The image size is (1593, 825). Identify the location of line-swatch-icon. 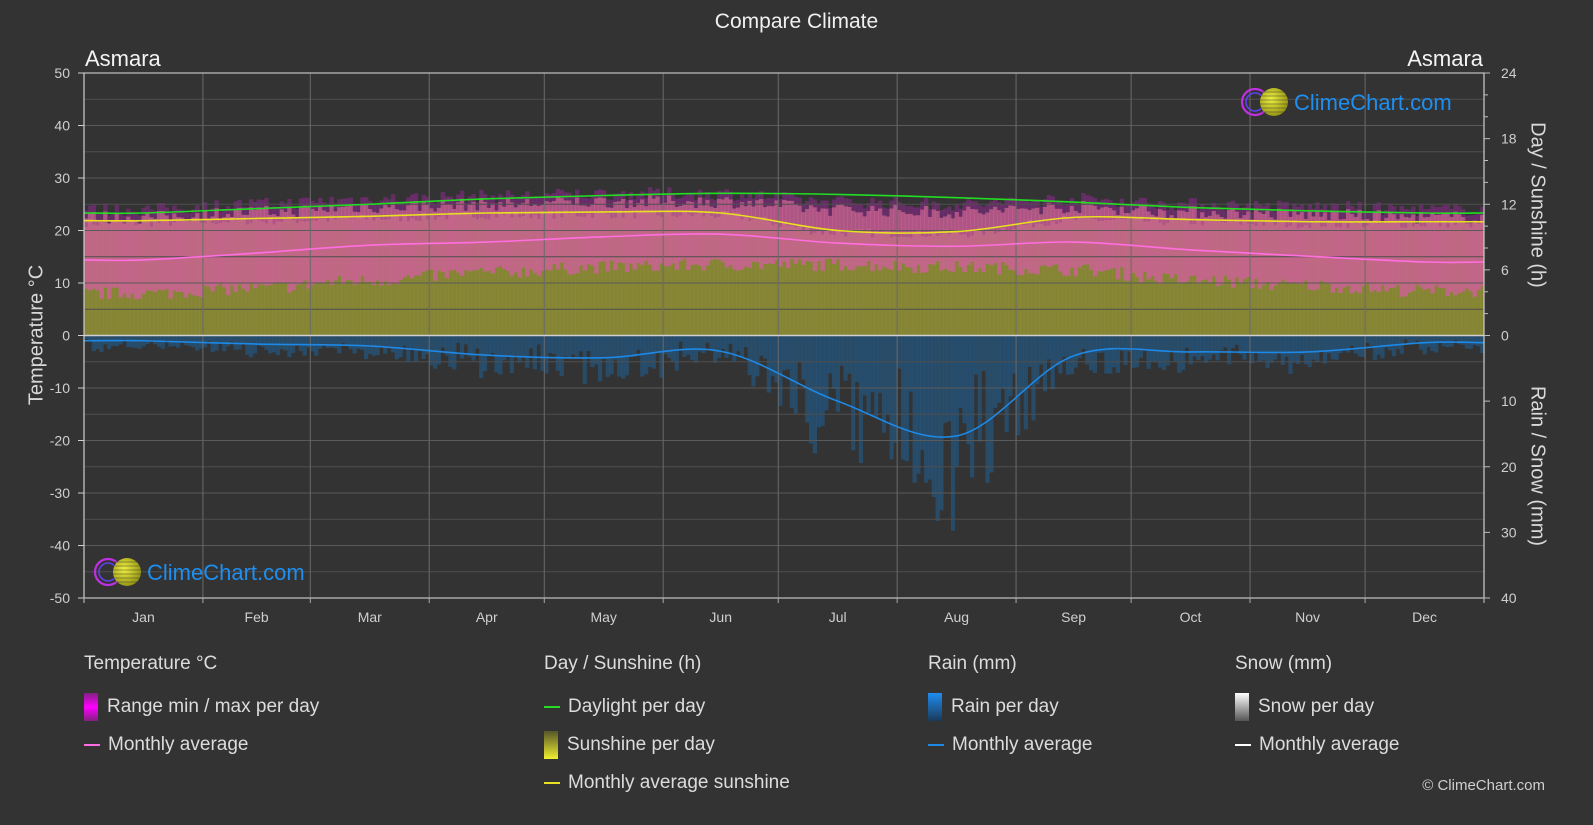
(1243, 745).